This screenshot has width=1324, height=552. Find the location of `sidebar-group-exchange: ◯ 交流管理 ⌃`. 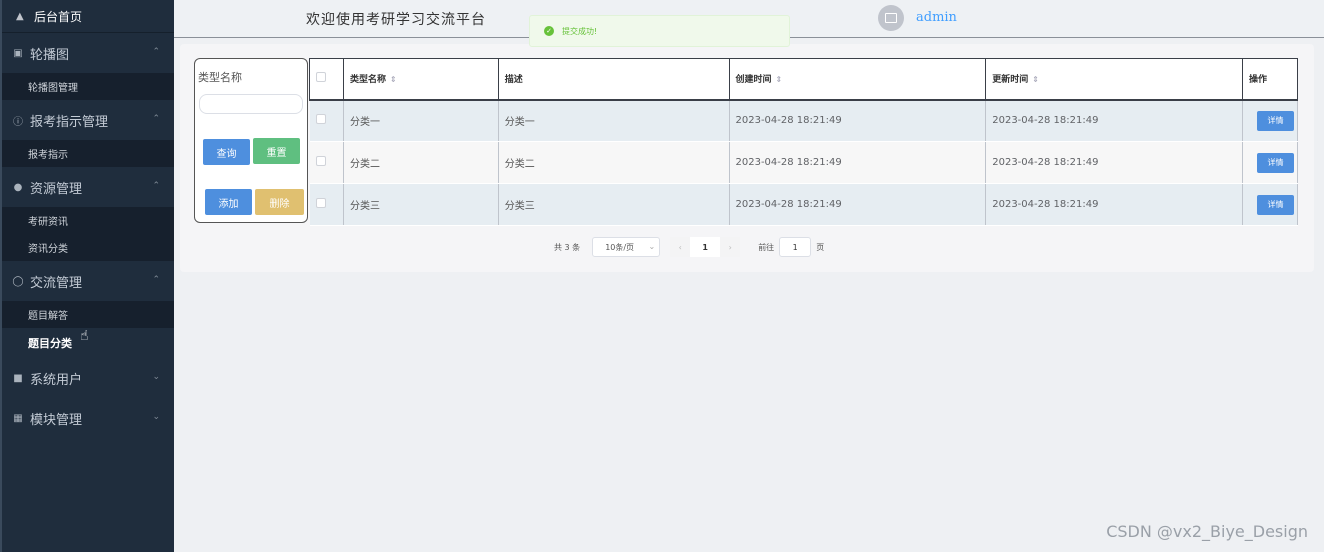

sidebar-group-exchange: ◯ 交流管理 ⌃ is located at coordinates (88, 281).